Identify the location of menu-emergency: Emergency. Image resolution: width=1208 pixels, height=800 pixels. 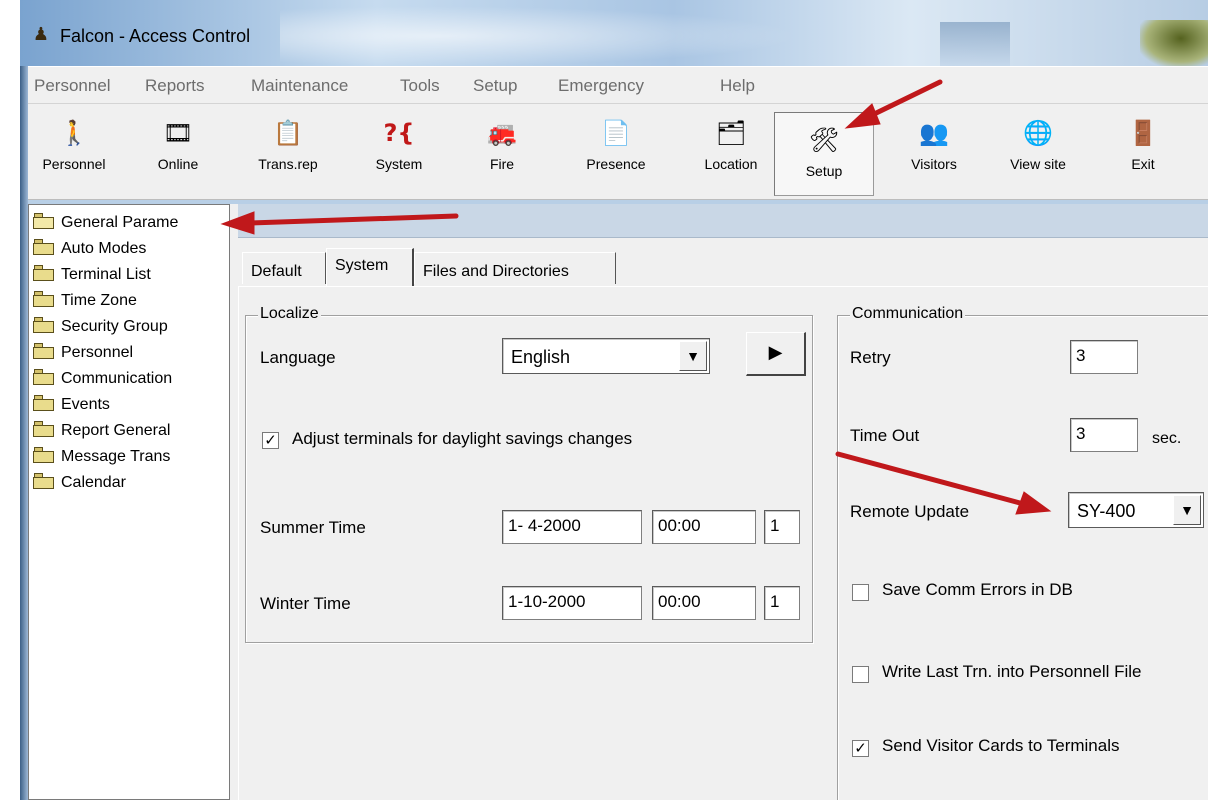
(601, 86).